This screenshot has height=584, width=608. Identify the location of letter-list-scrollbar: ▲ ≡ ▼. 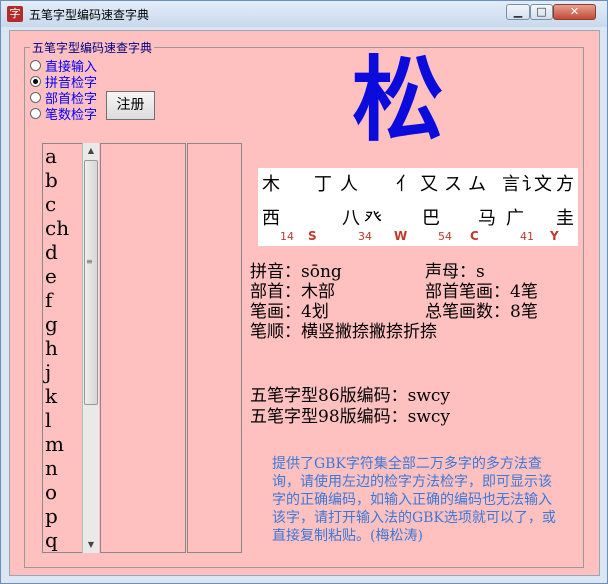
(90, 348).